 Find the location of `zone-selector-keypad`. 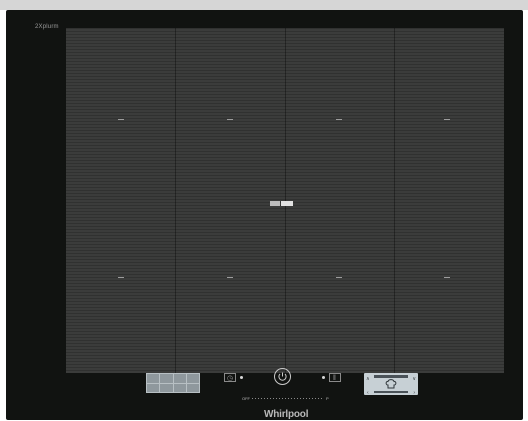

zone-selector-keypad is located at coordinates (173, 383).